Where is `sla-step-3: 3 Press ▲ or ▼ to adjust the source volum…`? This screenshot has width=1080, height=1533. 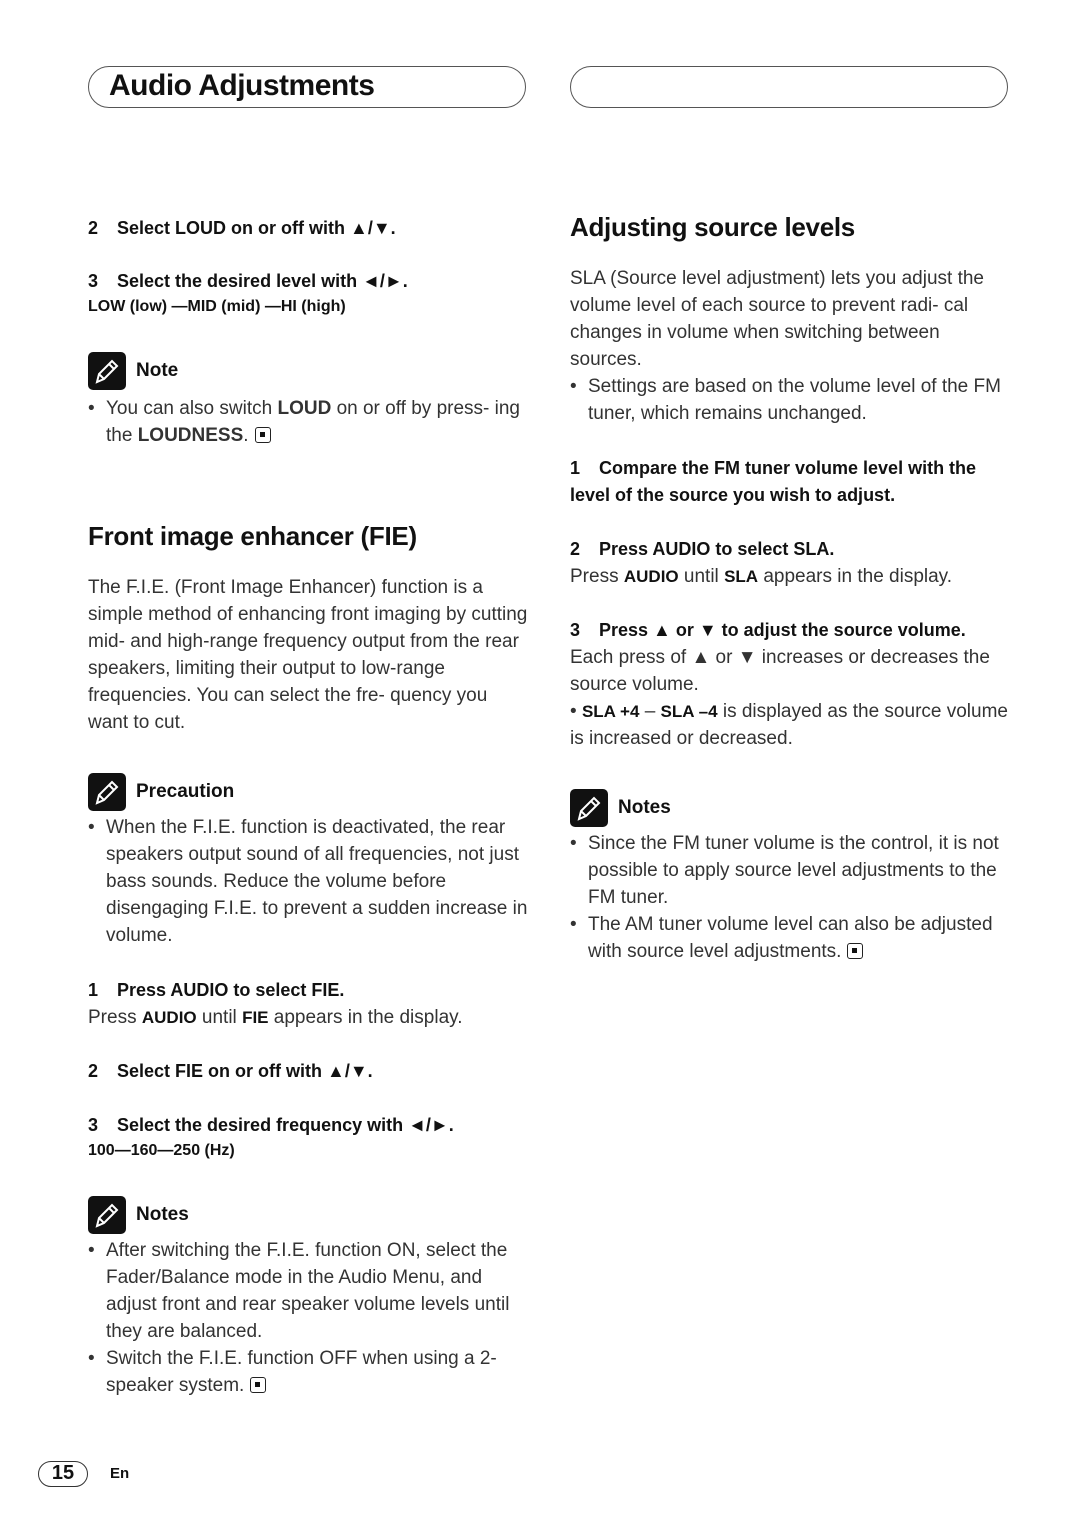
sla-step-3: 3 Press ▲ or ▼ to adjust the source volum… is located at coordinates (768, 630).